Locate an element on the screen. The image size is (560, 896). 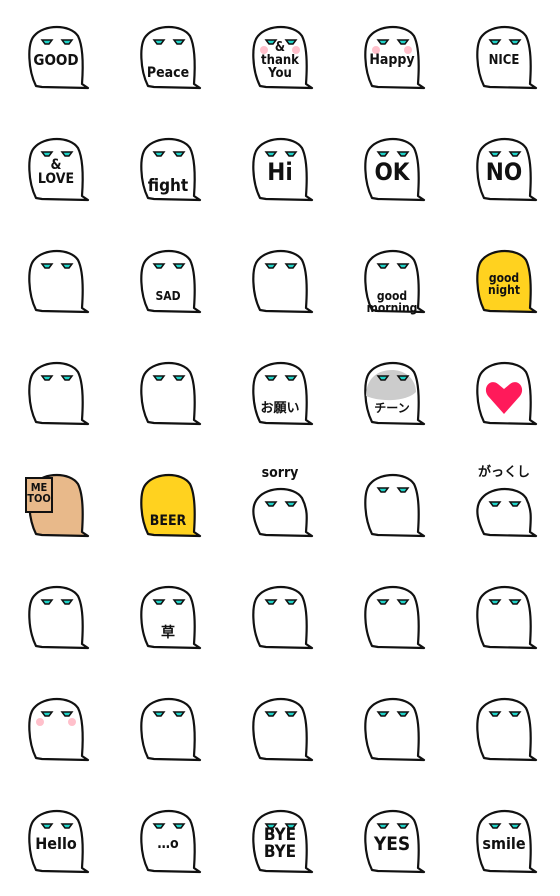
sticker-label: YES is located at coordinates (392, 843).